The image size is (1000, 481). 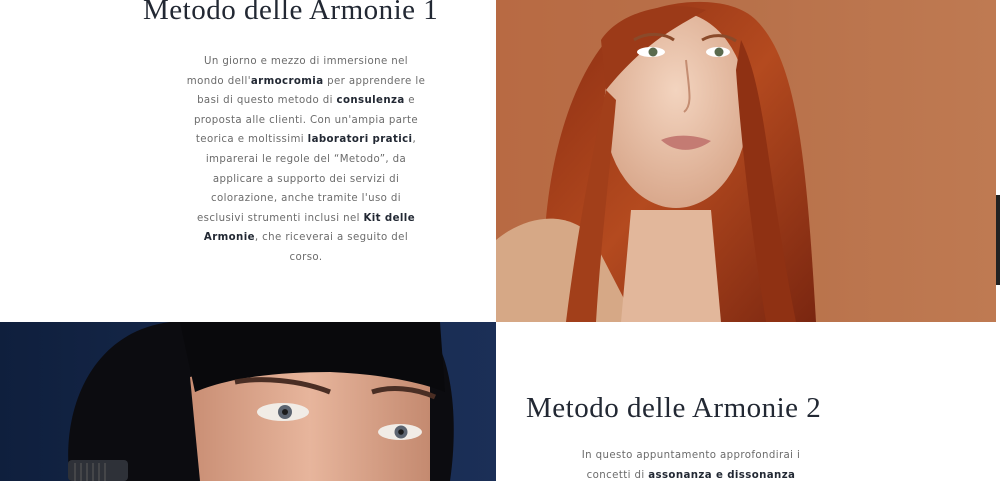 I want to click on description-highlight: consulenza, so click(x=370, y=101).